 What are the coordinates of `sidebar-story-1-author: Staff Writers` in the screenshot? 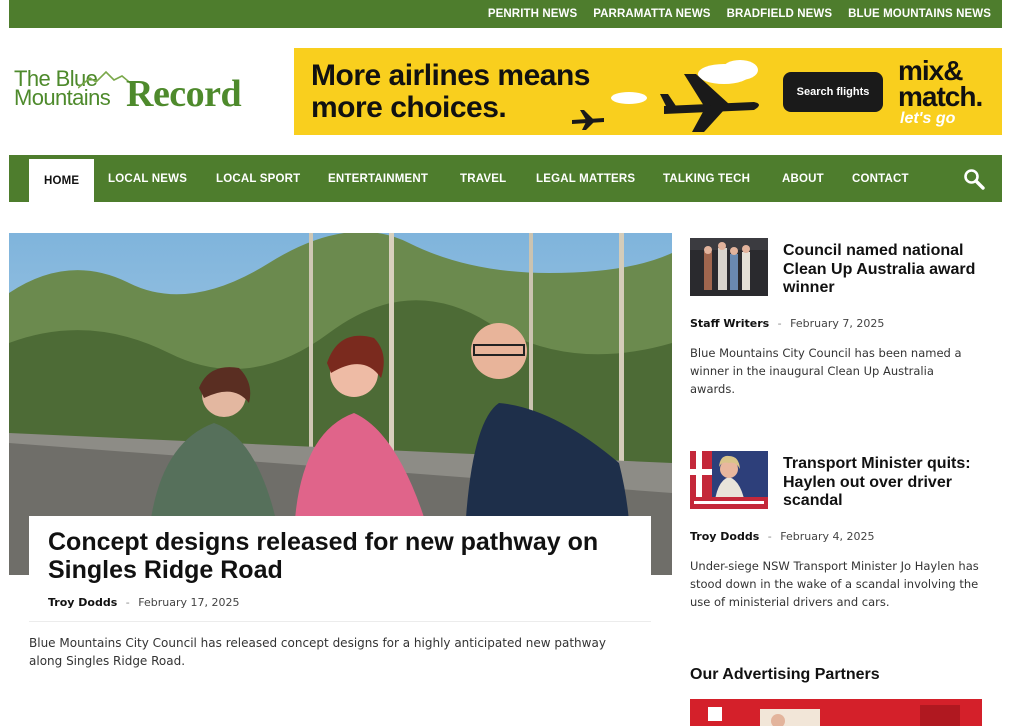 It's located at (729, 323).